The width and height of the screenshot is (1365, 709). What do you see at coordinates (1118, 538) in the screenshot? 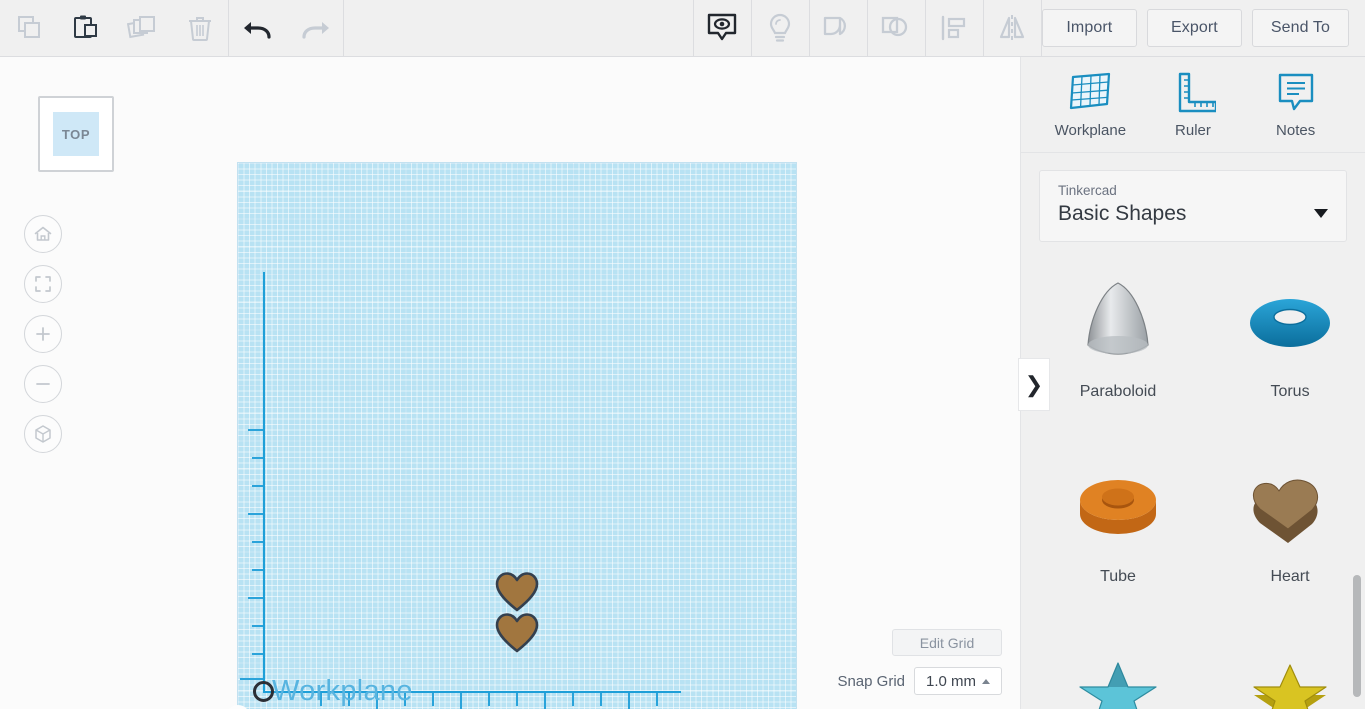
I see `shape-item-tube: Tube` at bounding box center [1118, 538].